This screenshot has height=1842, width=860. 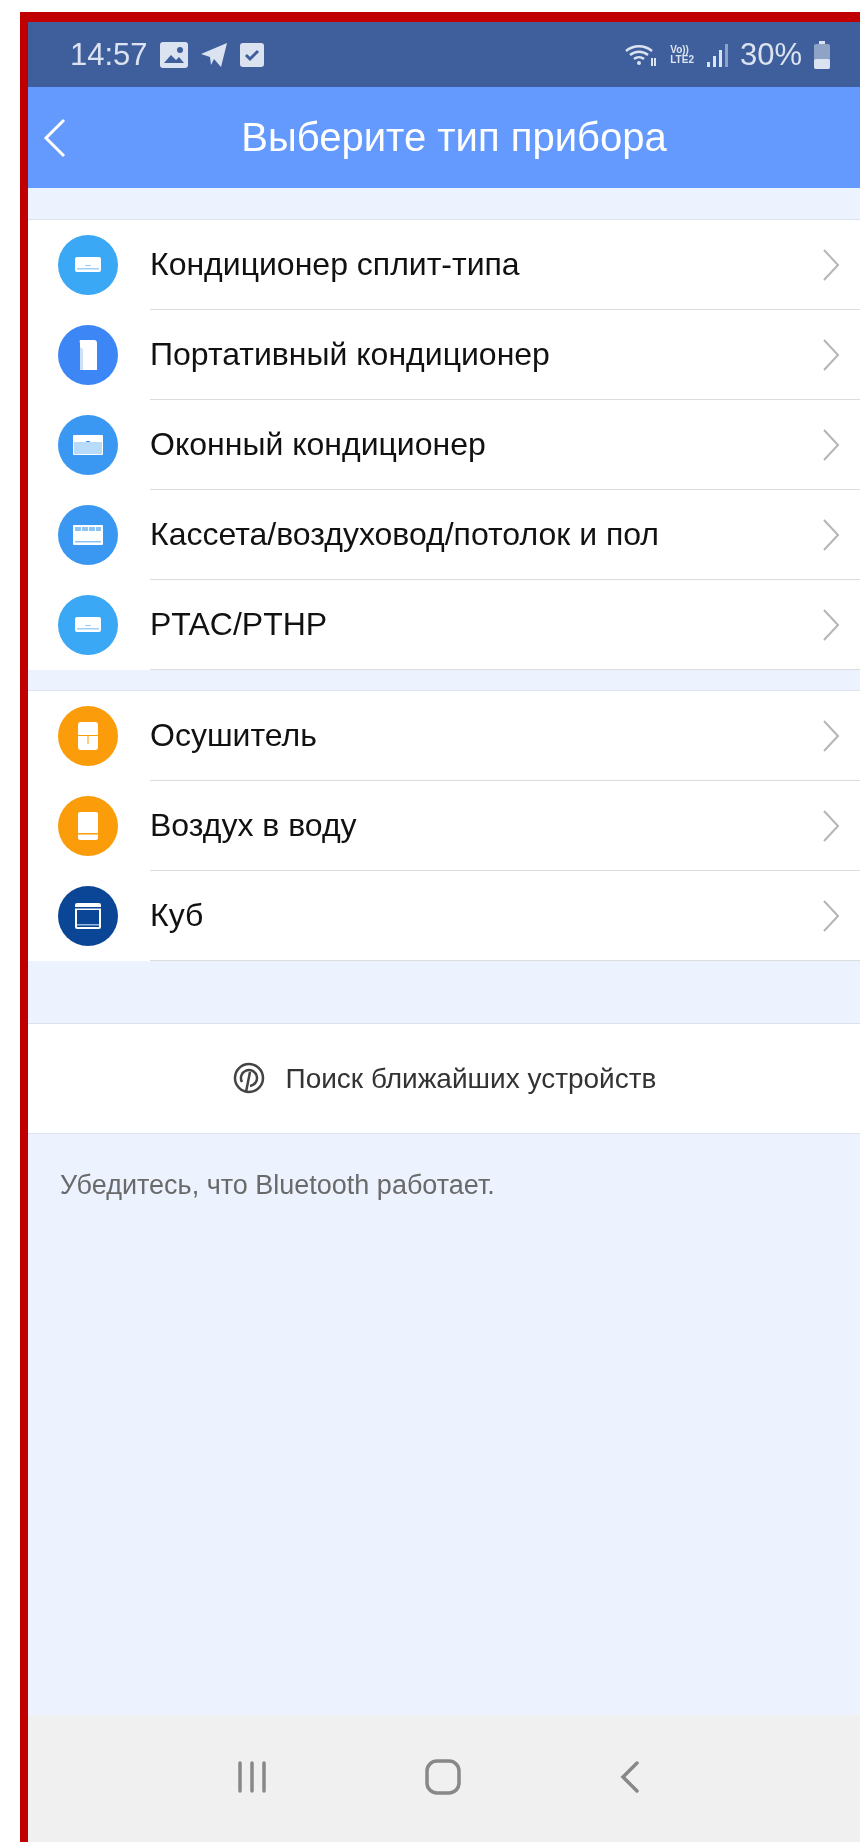 What do you see at coordinates (822, 54) in the screenshot?
I see `battery-icon` at bounding box center [822, 54].